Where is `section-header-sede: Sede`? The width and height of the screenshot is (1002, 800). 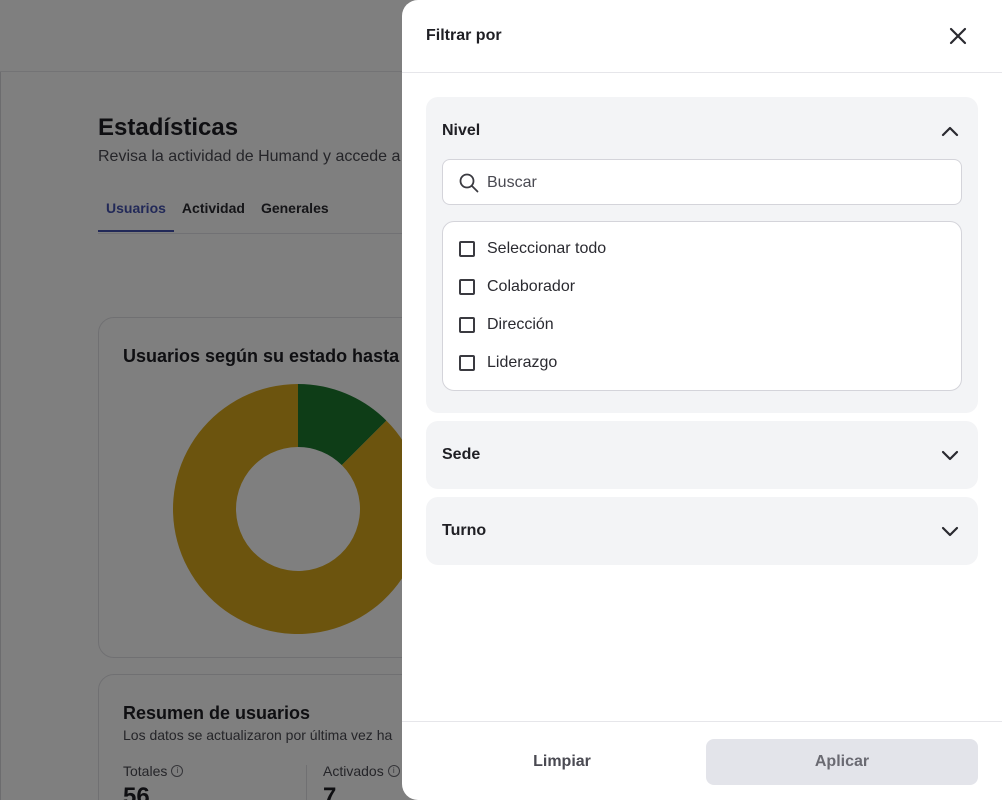
section-header-sede: Sede is located at coordinates (702, 455).